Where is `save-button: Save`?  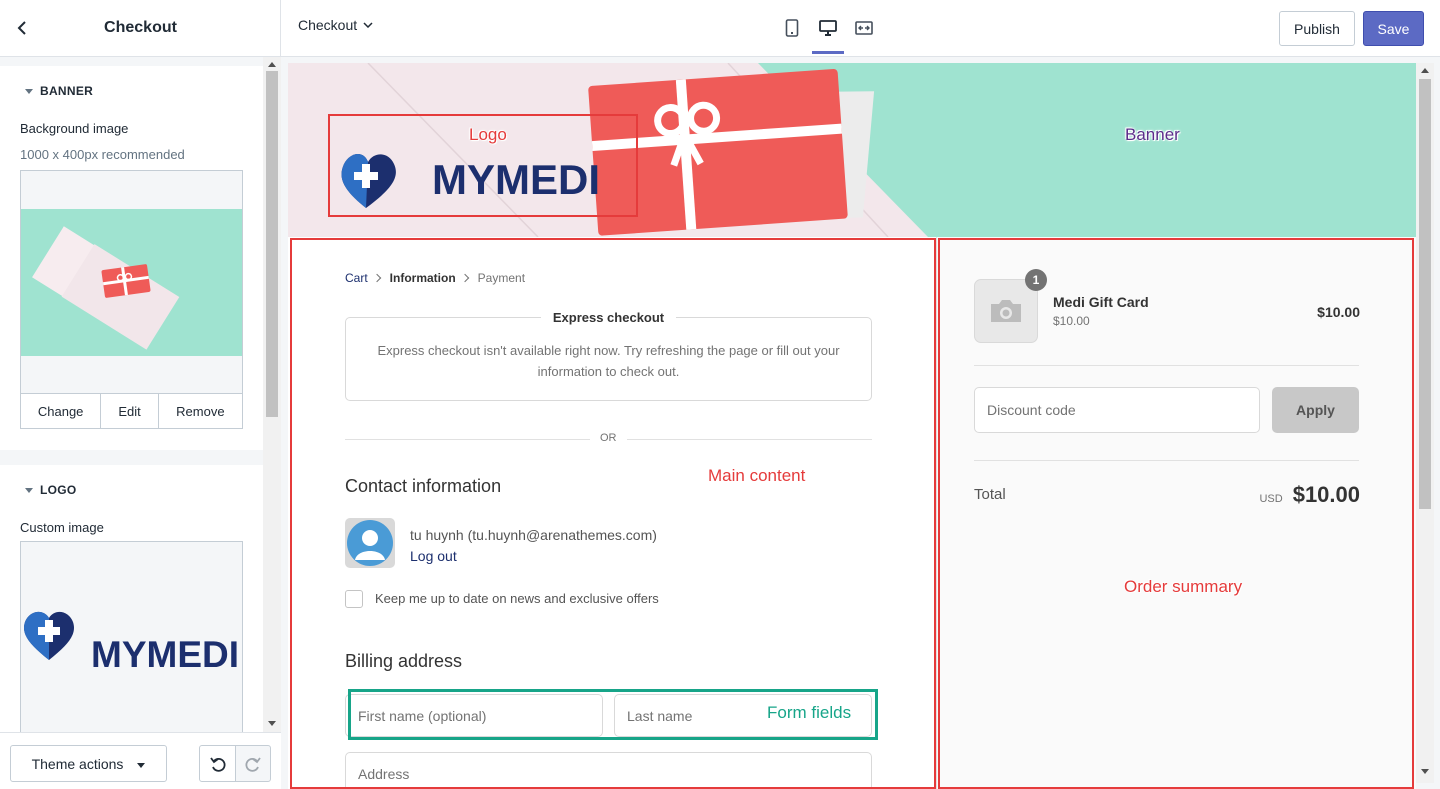 save-button: Save is located at coordinates (1393, 28).